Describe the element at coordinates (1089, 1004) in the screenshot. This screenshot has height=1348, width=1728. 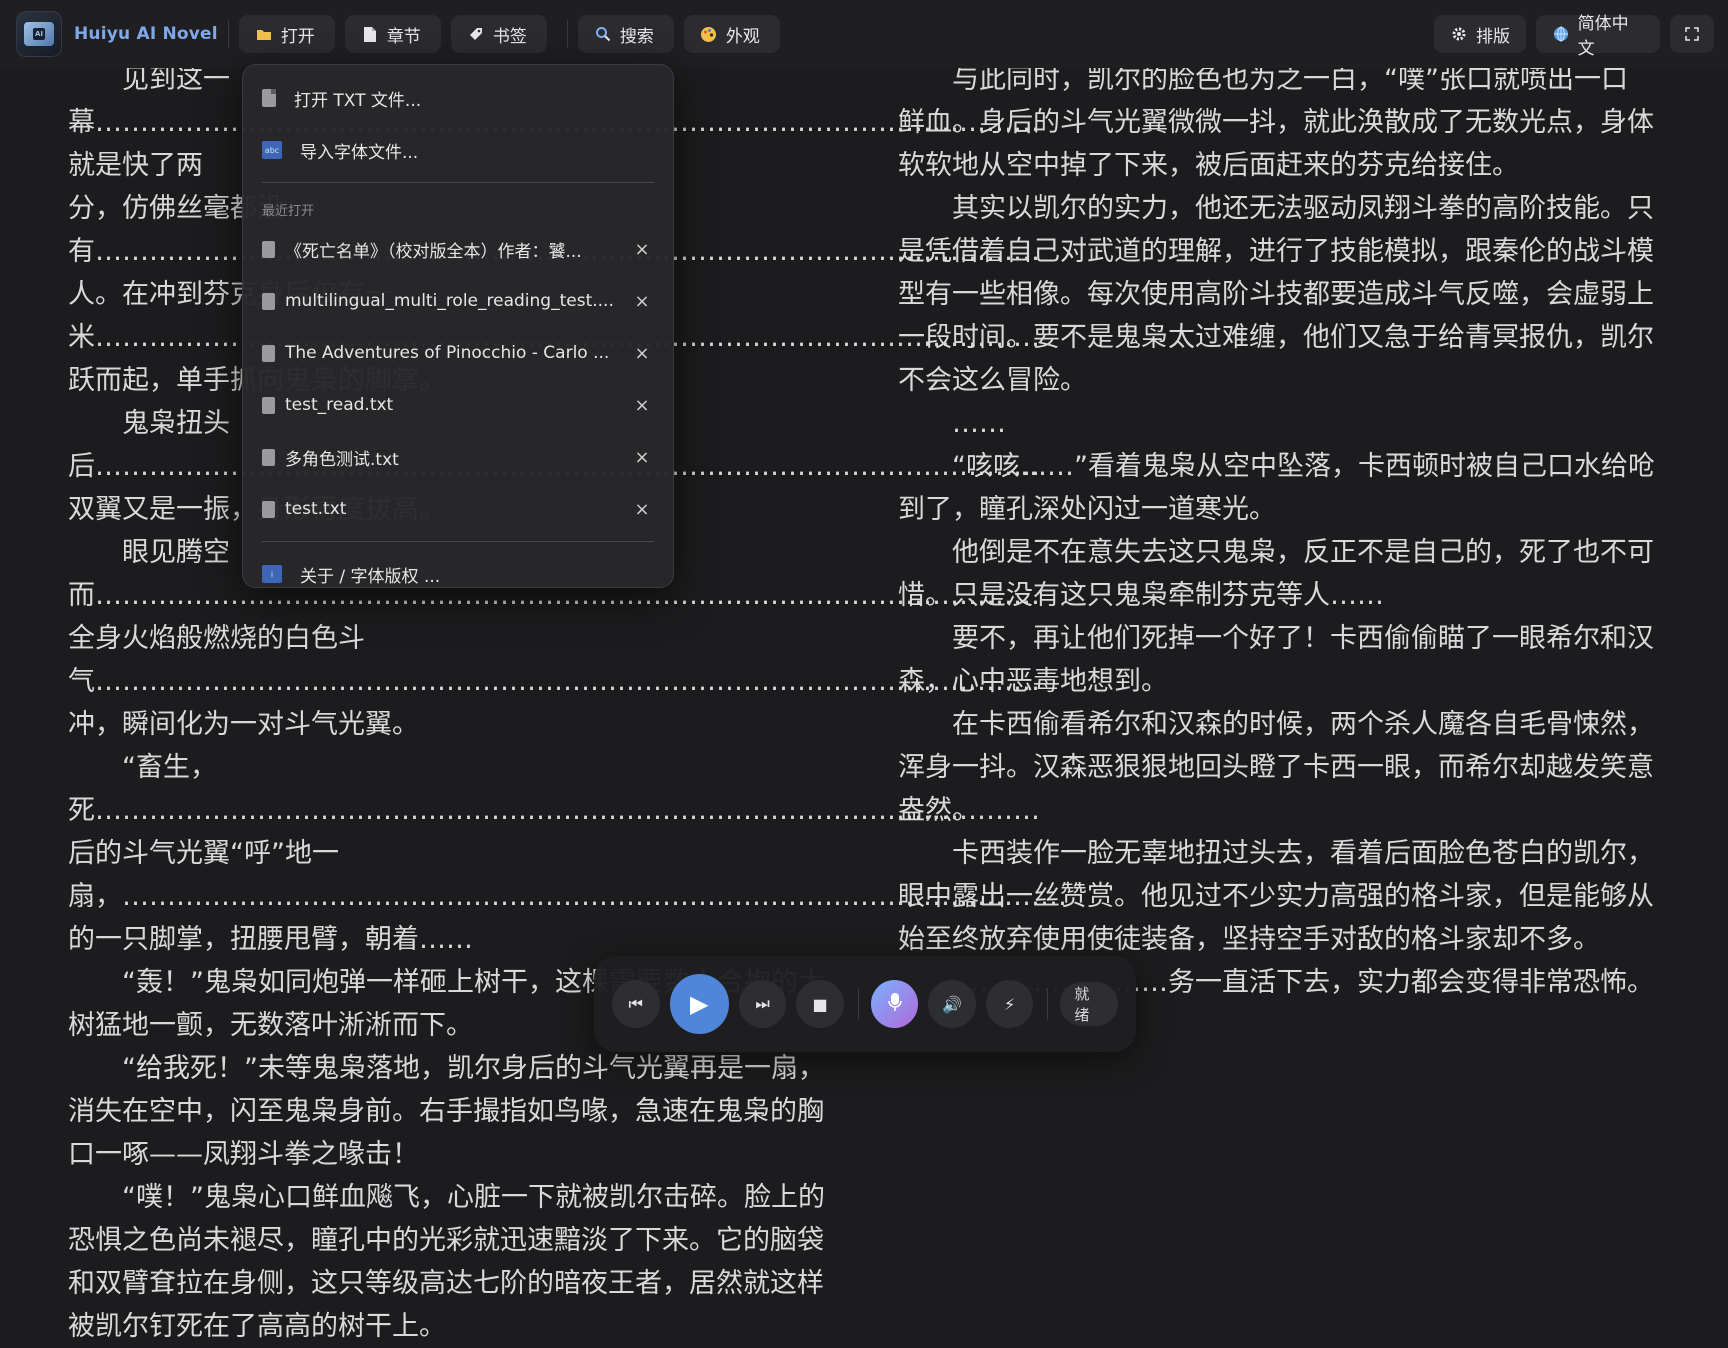
I see `status-badge: 就绪` at that location.